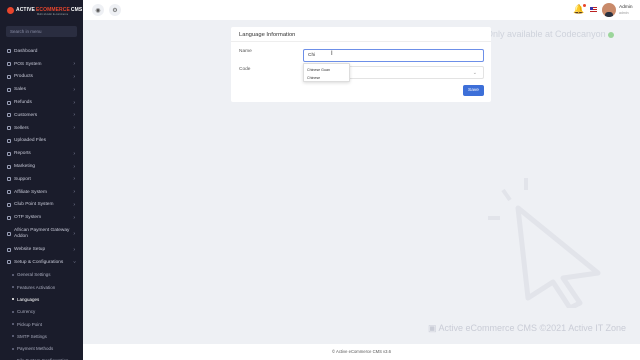  I want to click on sidebar-item-label: Affiliate System, so click(30, 192).